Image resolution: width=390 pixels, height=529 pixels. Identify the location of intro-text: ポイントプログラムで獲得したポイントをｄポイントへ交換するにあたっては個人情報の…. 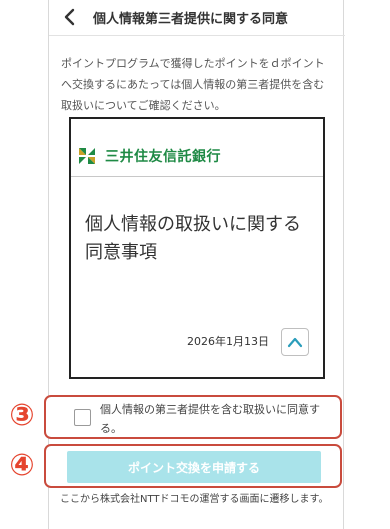
(193, 84).